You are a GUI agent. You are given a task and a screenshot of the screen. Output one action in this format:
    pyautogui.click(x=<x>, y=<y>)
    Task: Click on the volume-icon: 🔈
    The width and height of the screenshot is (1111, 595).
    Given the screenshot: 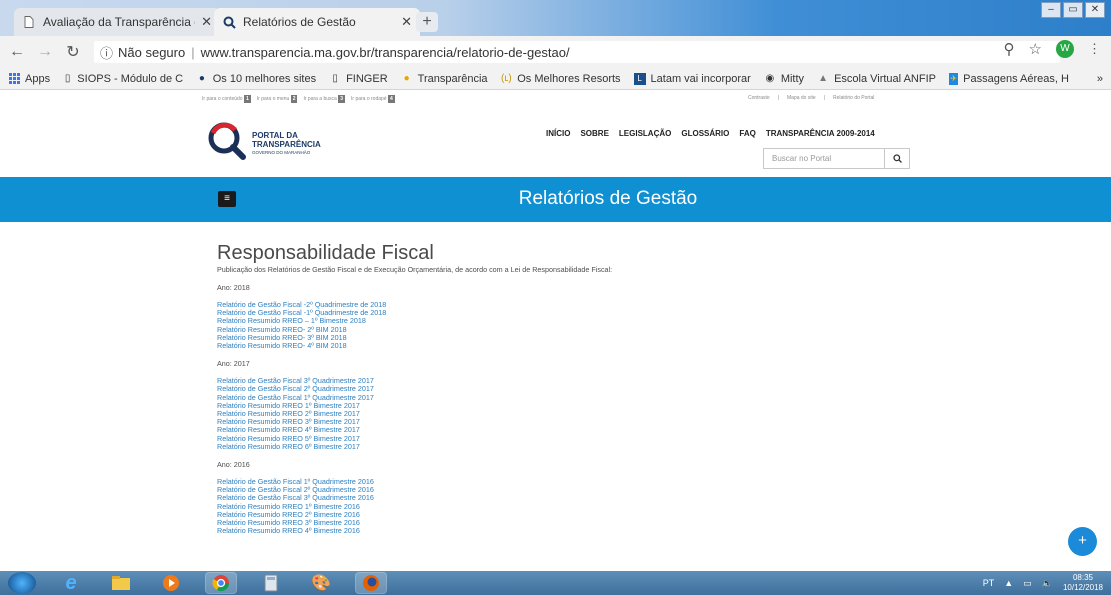 What is the action you would take?
    pyautogui.click(x=1047, y=583)
    